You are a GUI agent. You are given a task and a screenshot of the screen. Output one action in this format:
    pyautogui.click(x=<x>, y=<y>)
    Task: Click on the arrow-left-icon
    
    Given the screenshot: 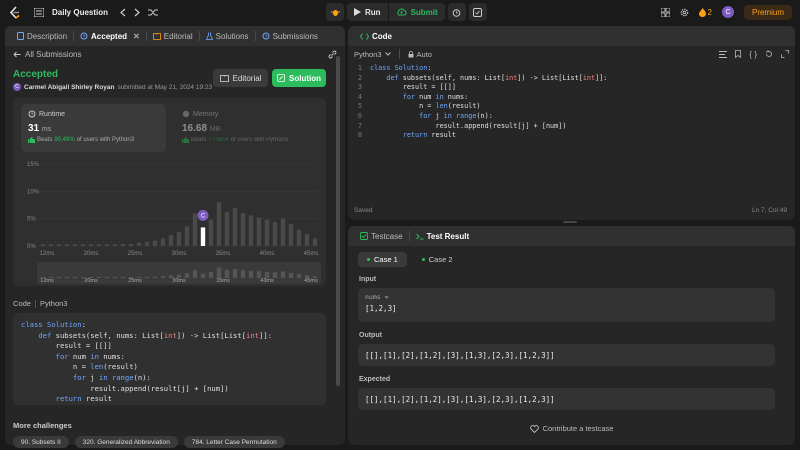 What is the action you would take?
    pyautogui.click(x=17, y=54)
    